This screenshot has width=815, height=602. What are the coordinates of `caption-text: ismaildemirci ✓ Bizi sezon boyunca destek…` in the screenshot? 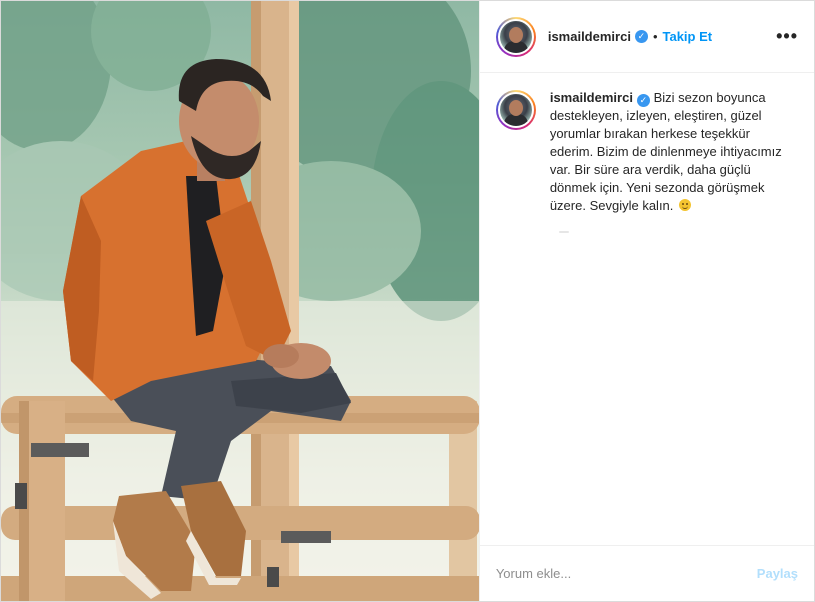 It's located at (669, 152).